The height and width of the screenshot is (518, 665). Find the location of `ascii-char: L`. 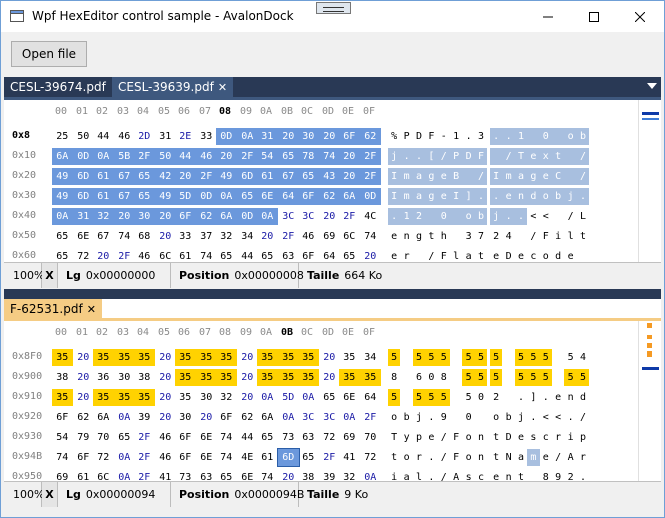

ascii-char: L is located at coordinates (583, 216).